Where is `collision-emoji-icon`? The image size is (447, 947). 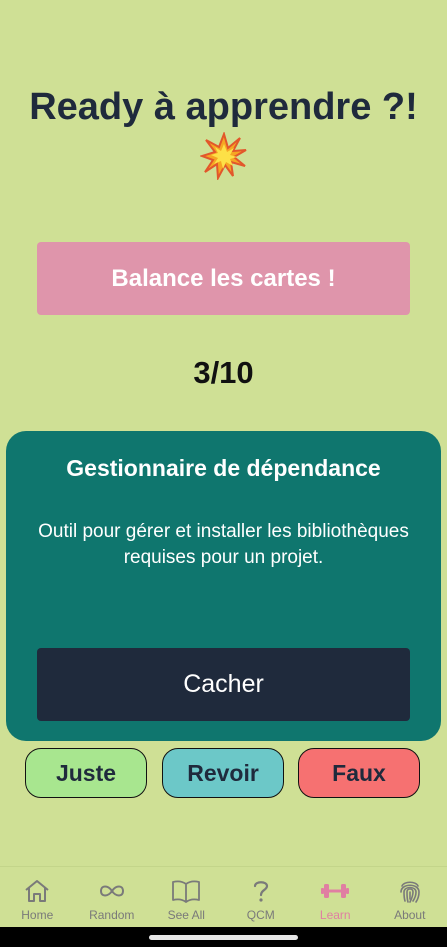
collision-emoji-icon is located at coordinates (223, 156).